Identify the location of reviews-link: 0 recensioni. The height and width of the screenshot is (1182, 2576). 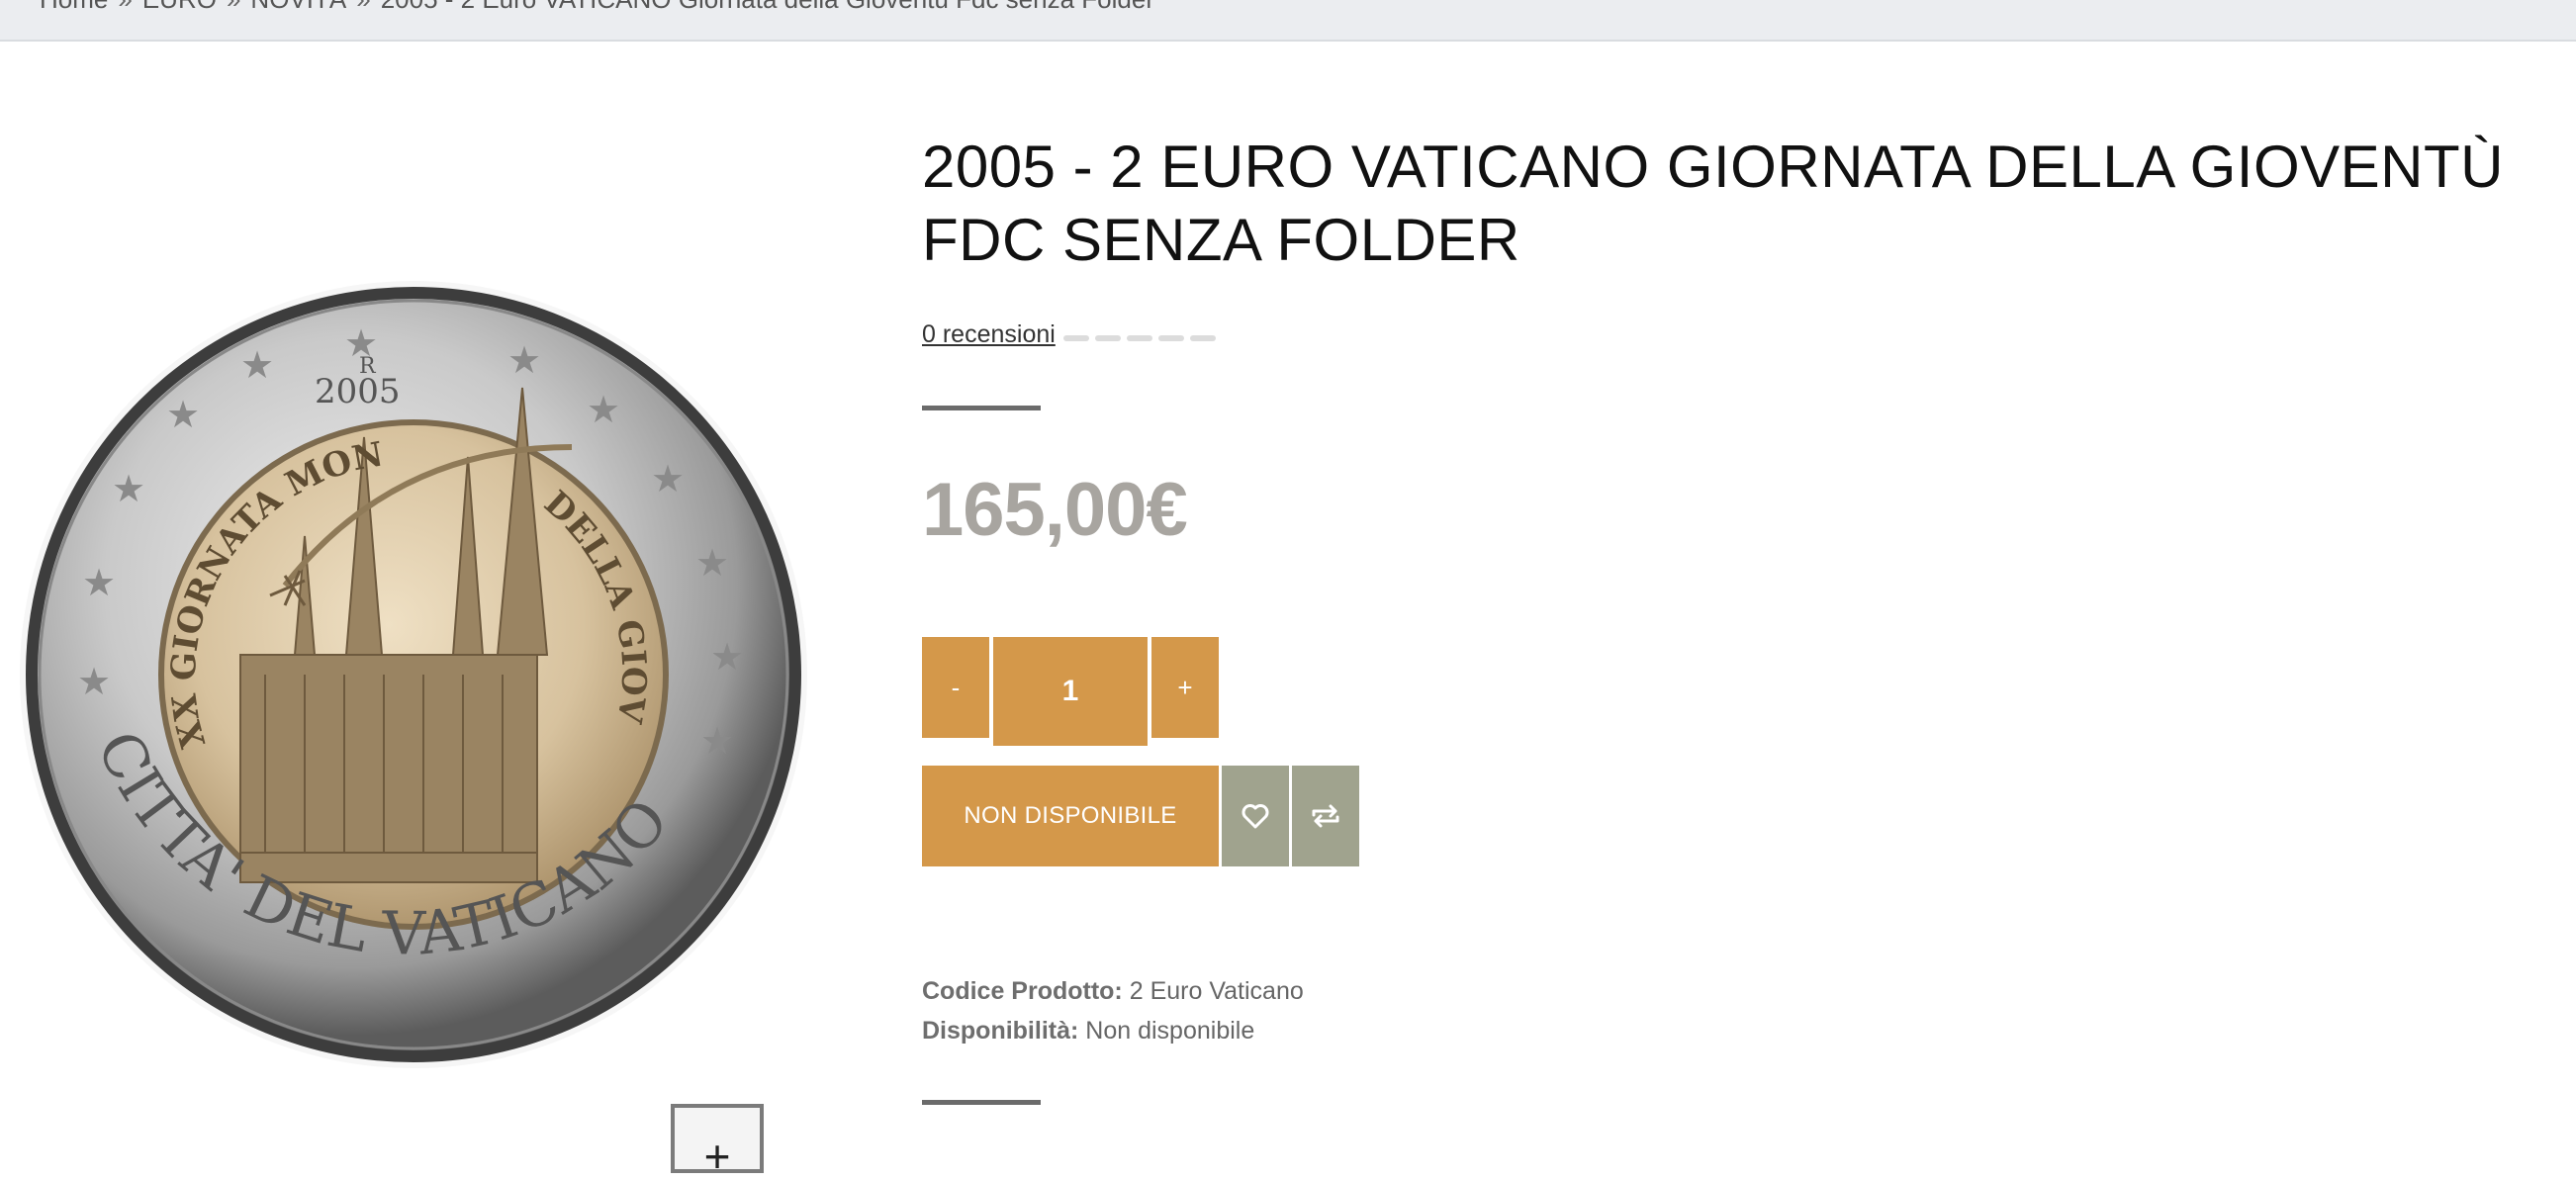
(989, 334).